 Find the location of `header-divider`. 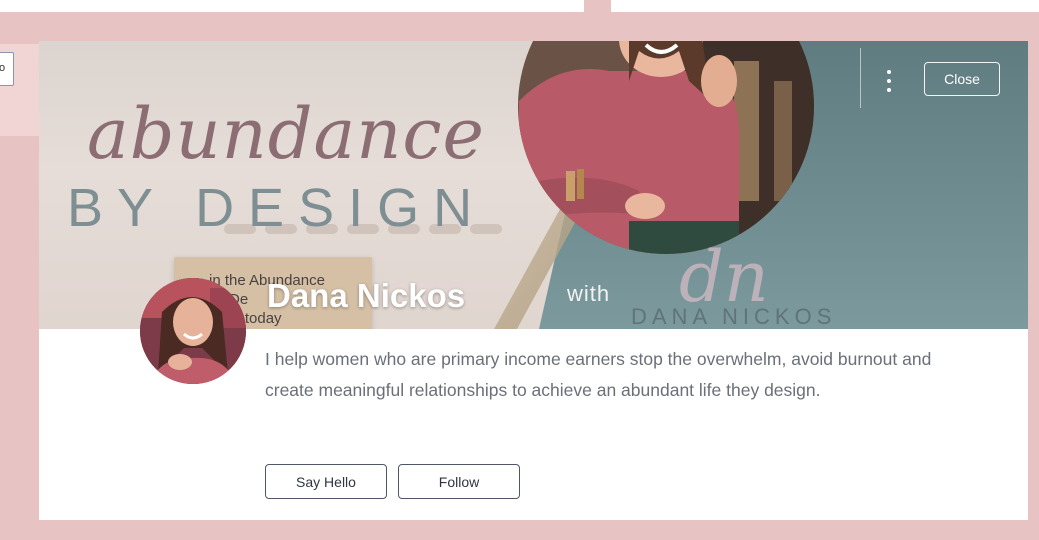

header-divider is located at coordinates (860, 78).